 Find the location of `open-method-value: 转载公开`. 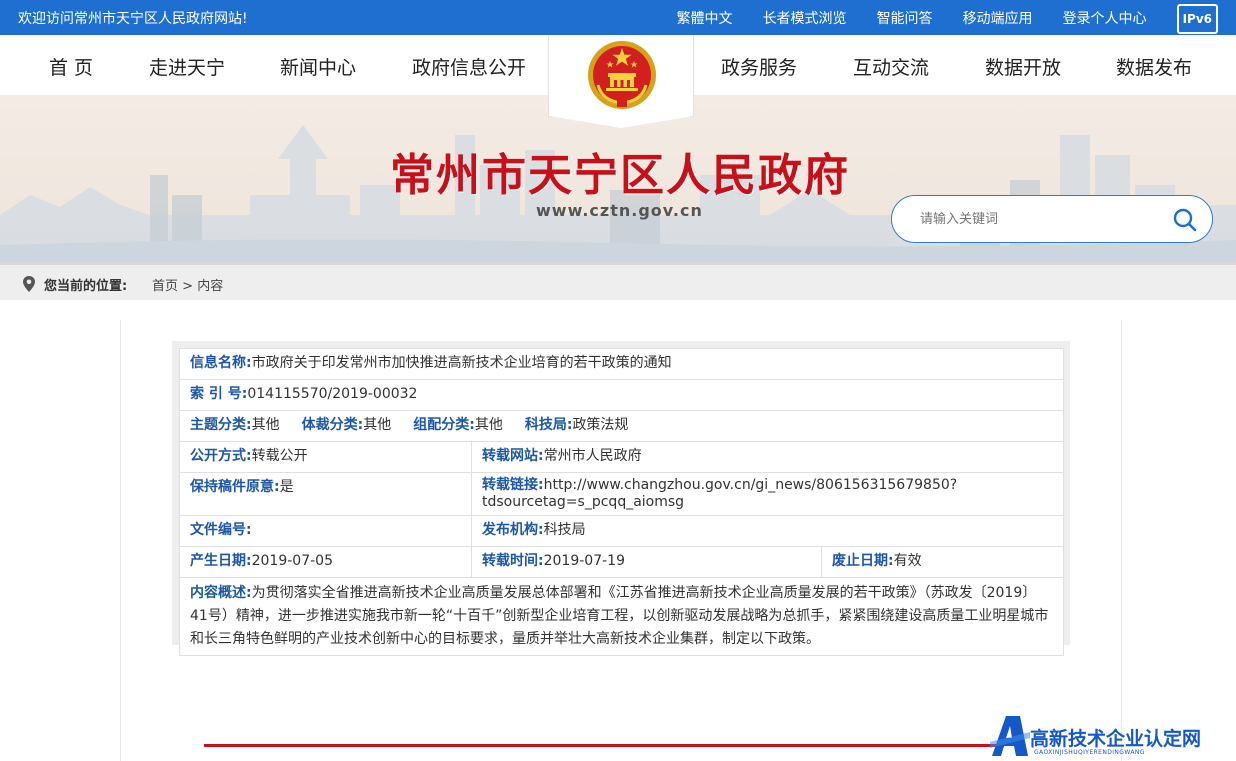

open-method-value: 转载公开 is located at coordinates (279, 456).